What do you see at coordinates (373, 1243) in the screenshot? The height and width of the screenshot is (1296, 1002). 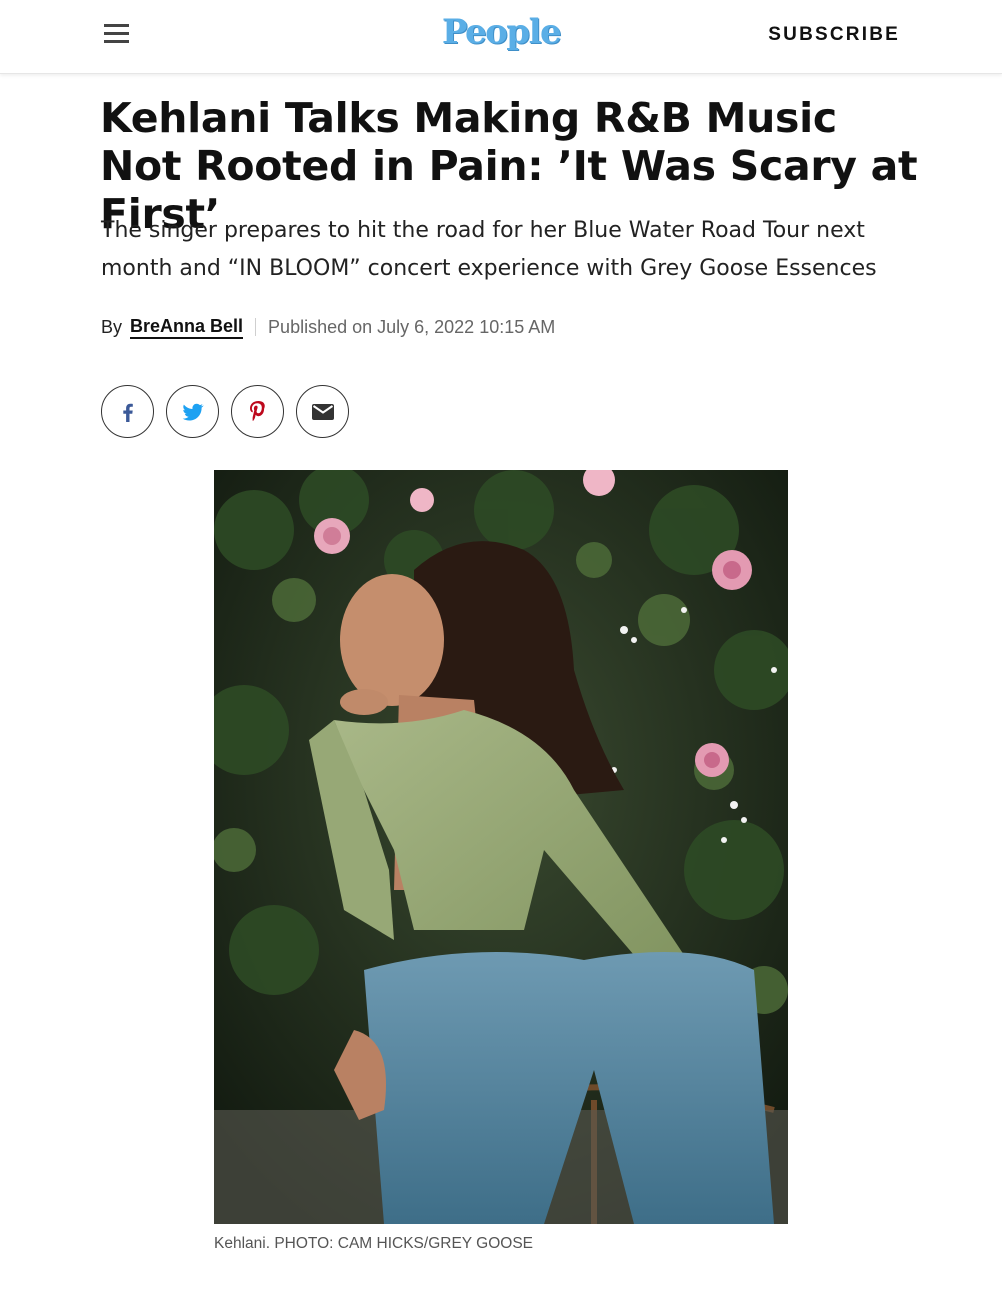 I see `image-caption: Kehlani. PHOTO: CAM HICKS/GREY GOOSE` at bounding box center [373, 1243].